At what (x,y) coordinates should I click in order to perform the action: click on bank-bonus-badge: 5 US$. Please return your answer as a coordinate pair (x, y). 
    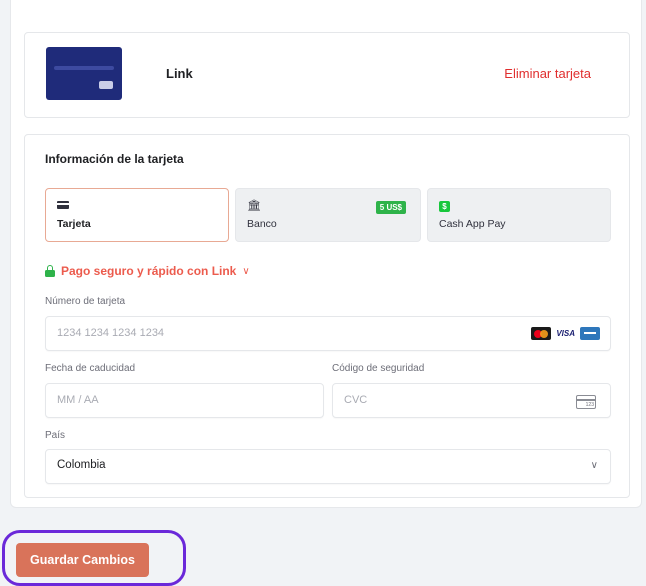
    Looking at the image, I should click on (390, 207).